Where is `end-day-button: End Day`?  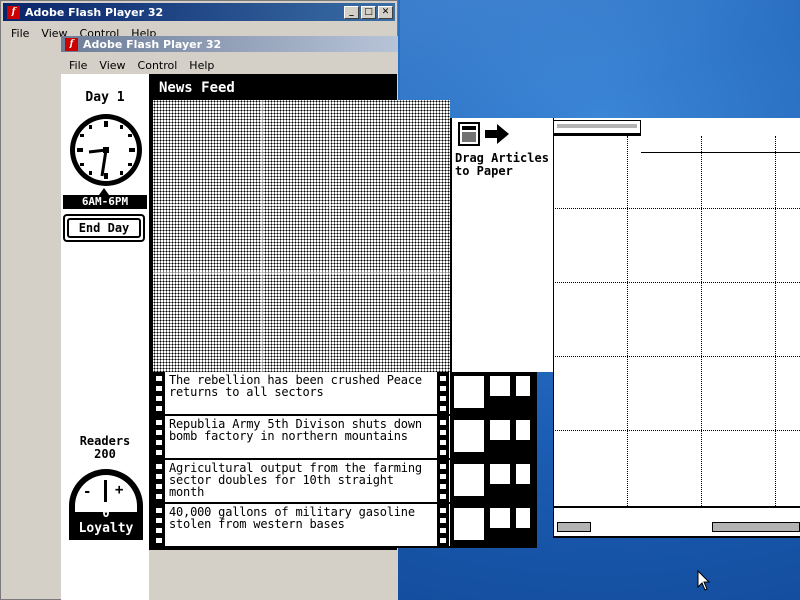 end-day-button: End Day is located at coordinates (104, 228).